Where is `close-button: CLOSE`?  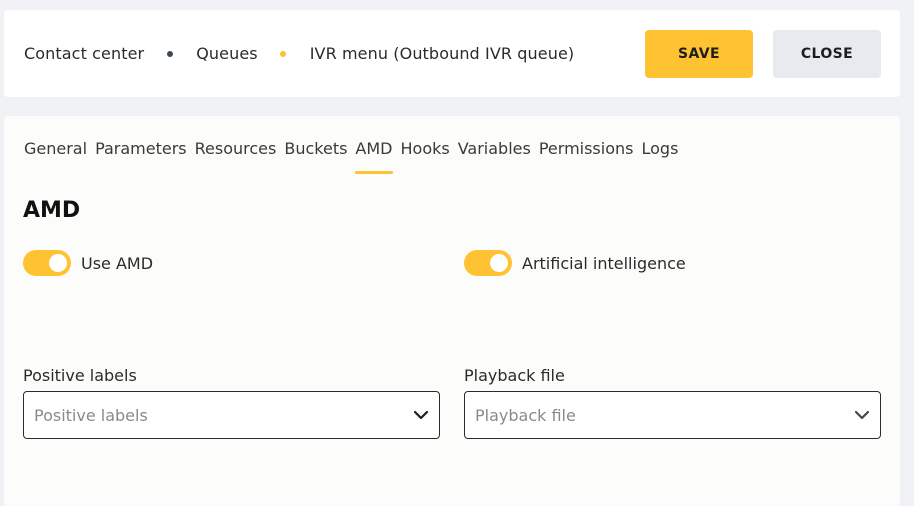
close-button: CLOSE is located at coordinates (827, 54).